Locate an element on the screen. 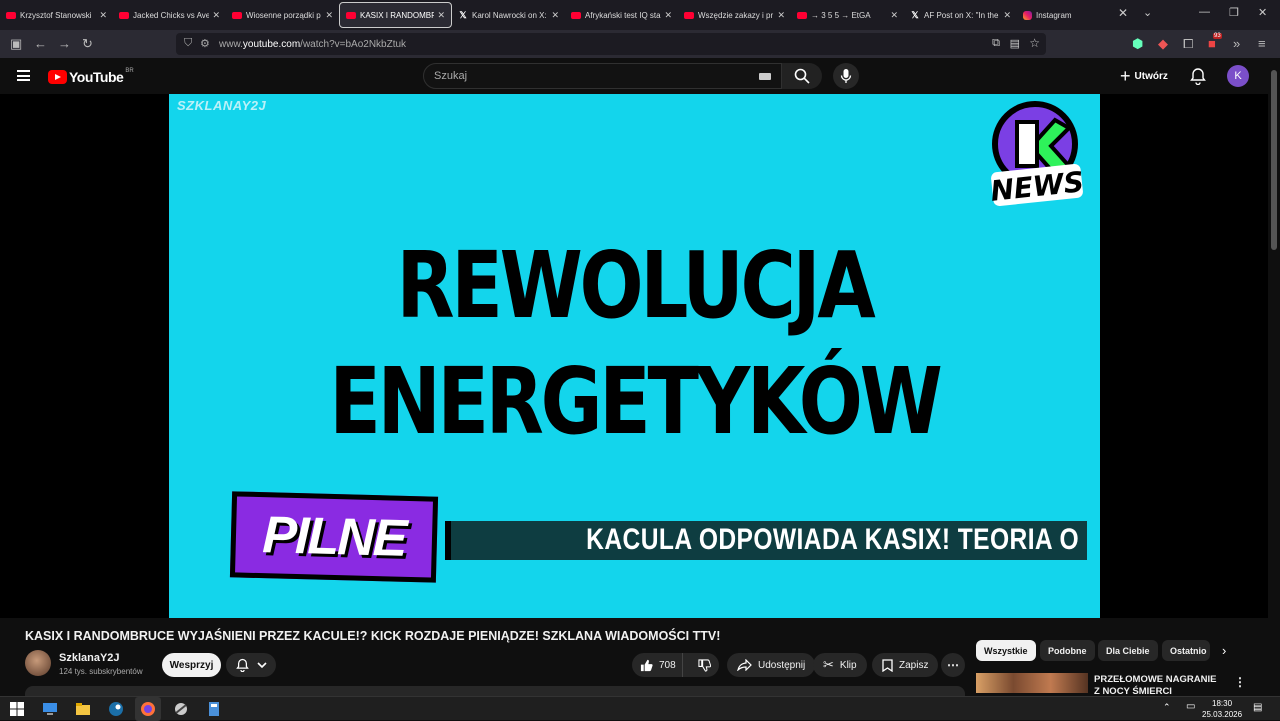  reload-button: ↻ is located at coordinates (87, 44).